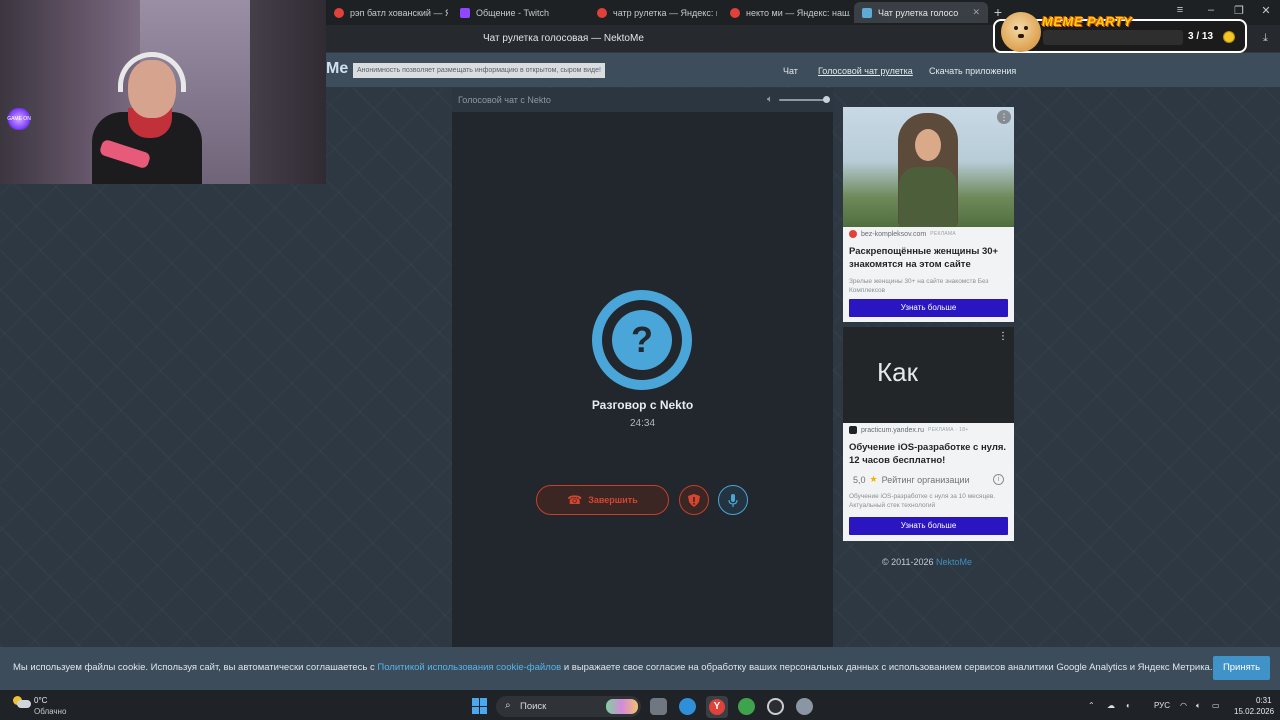  Describe the element at coordinates (897, 372) in the screenshot. I see `ad-image-text: Как` at that location.